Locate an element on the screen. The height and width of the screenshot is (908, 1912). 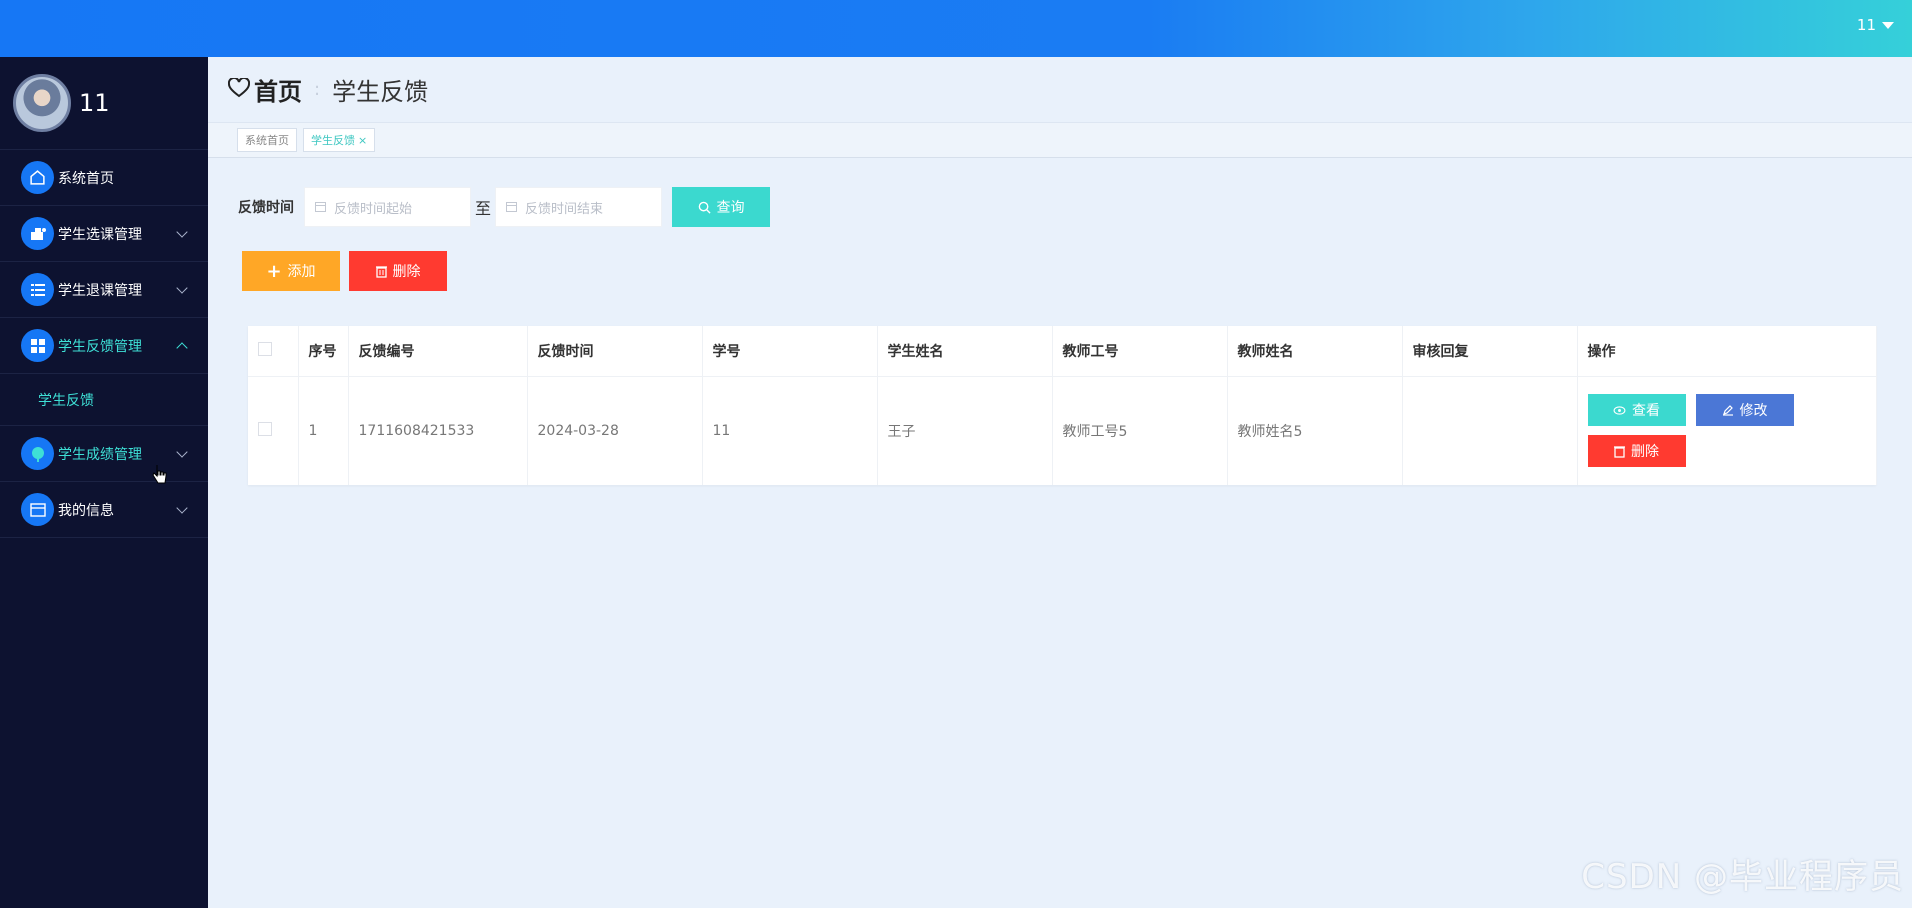
breadcrumb-current: 学生反馈 is located at coordinates (380, 92).